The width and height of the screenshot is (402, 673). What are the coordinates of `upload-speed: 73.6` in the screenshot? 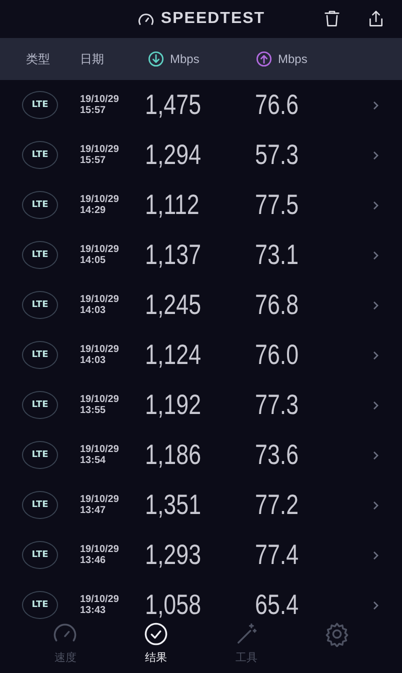 It's located at (277, 455).